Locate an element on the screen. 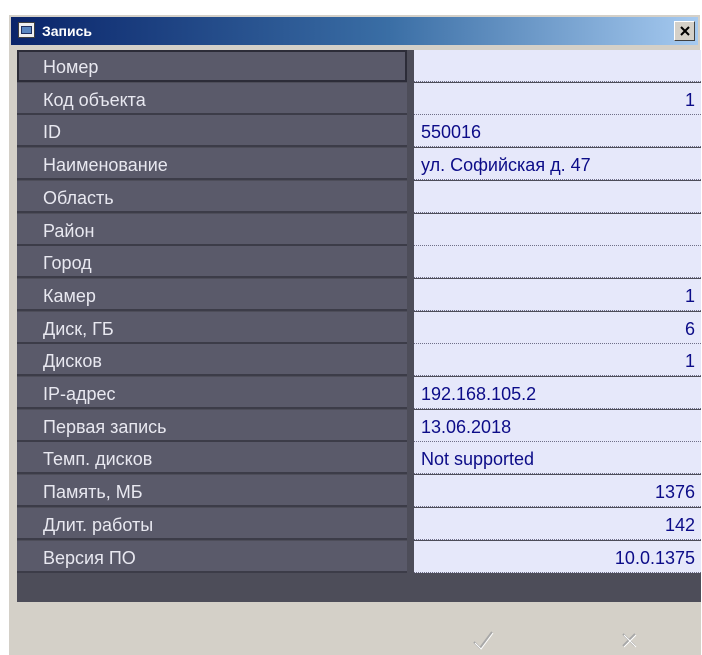 Image resolution: width=702 pixels, height=655 pixels. property-value-field: 6 is located at coordinates (557, 328).